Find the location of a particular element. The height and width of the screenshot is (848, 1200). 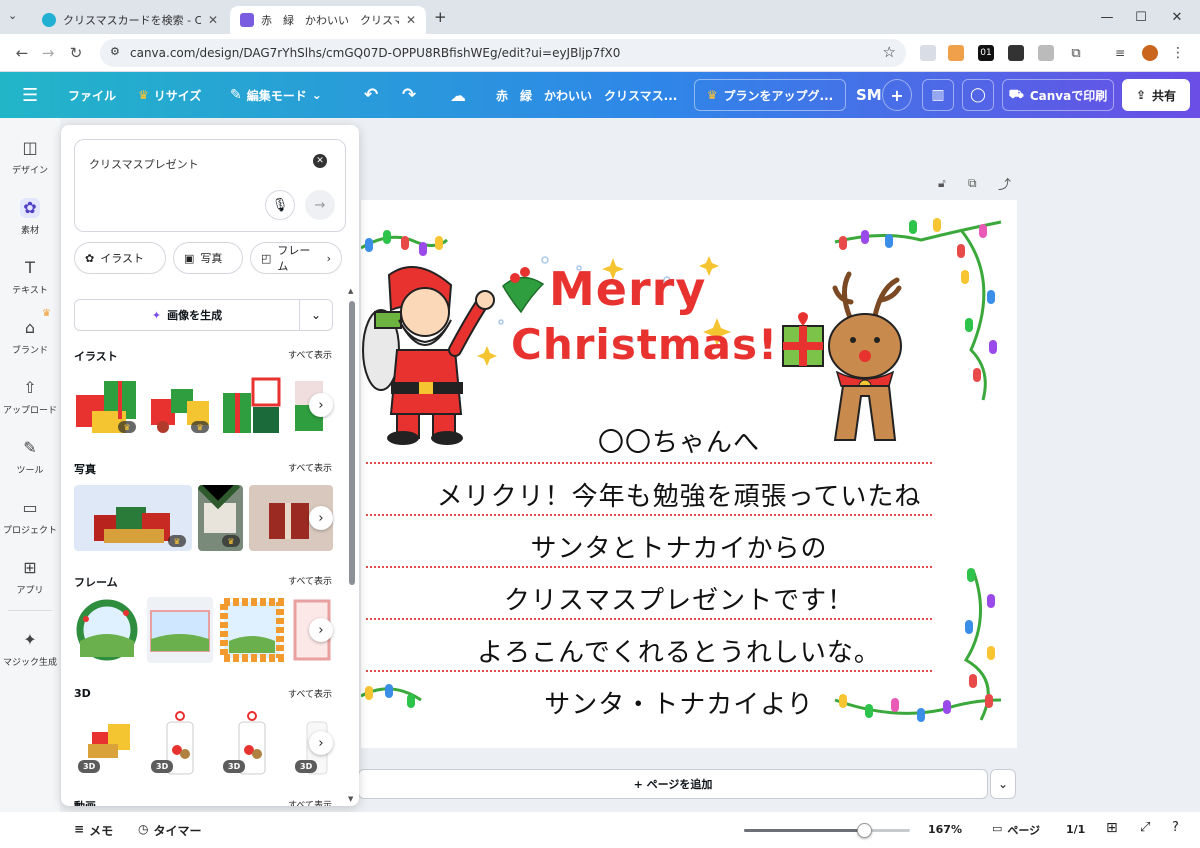

lock-icon: 🔓︎ is located at coordinates (942, 183).